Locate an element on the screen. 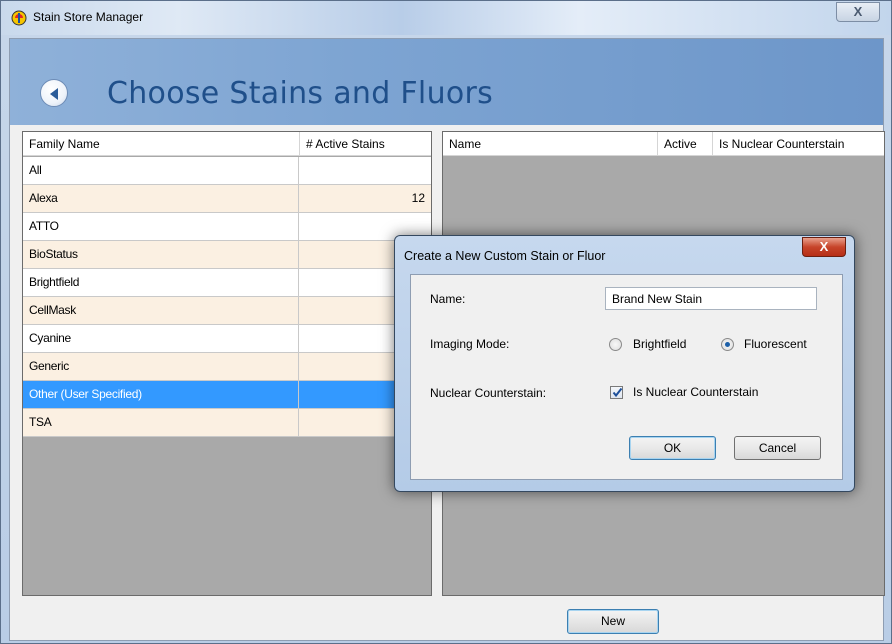 This screenshot has height=644, width=892. nuclear-counterstain-checkbox is located at coordinates (616, 392).